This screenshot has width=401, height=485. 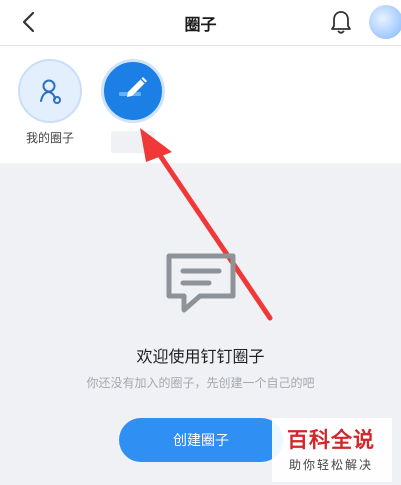 I want to click on watermark-title: 百科全说, so click(x=331, y=440).